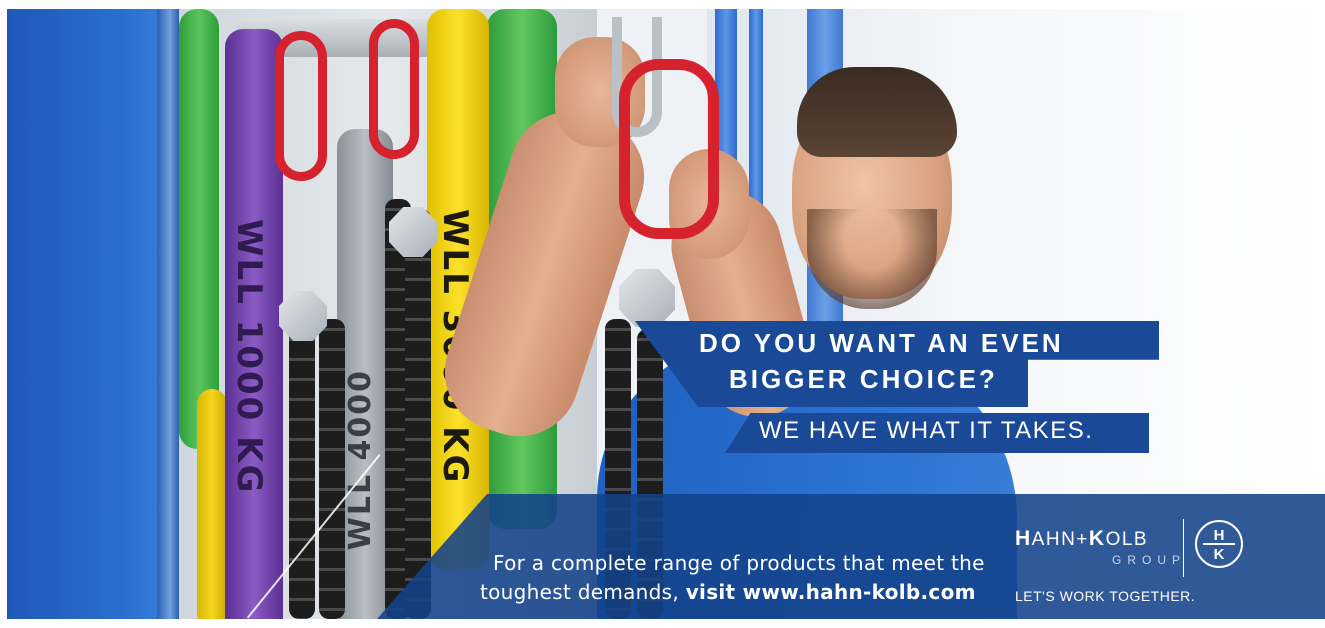 This screenshot has width=1325, height=628. Describe the element at coordinates (1127, 539) in the screenshot. I see `brand-text: OLB` at that location.